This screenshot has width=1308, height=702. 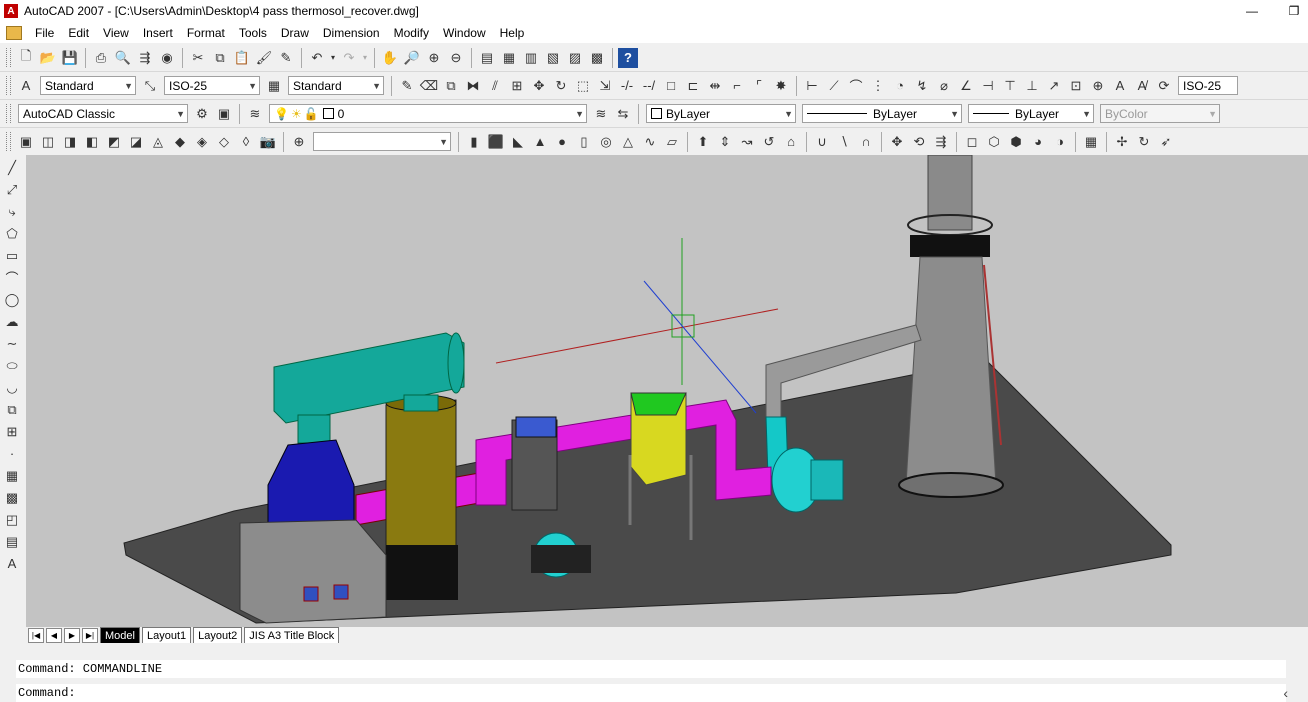 What do you see at coordinates (715, 86) in the screenshot?
I see `join-icon: ⇹` at bounding box center [715, 86].